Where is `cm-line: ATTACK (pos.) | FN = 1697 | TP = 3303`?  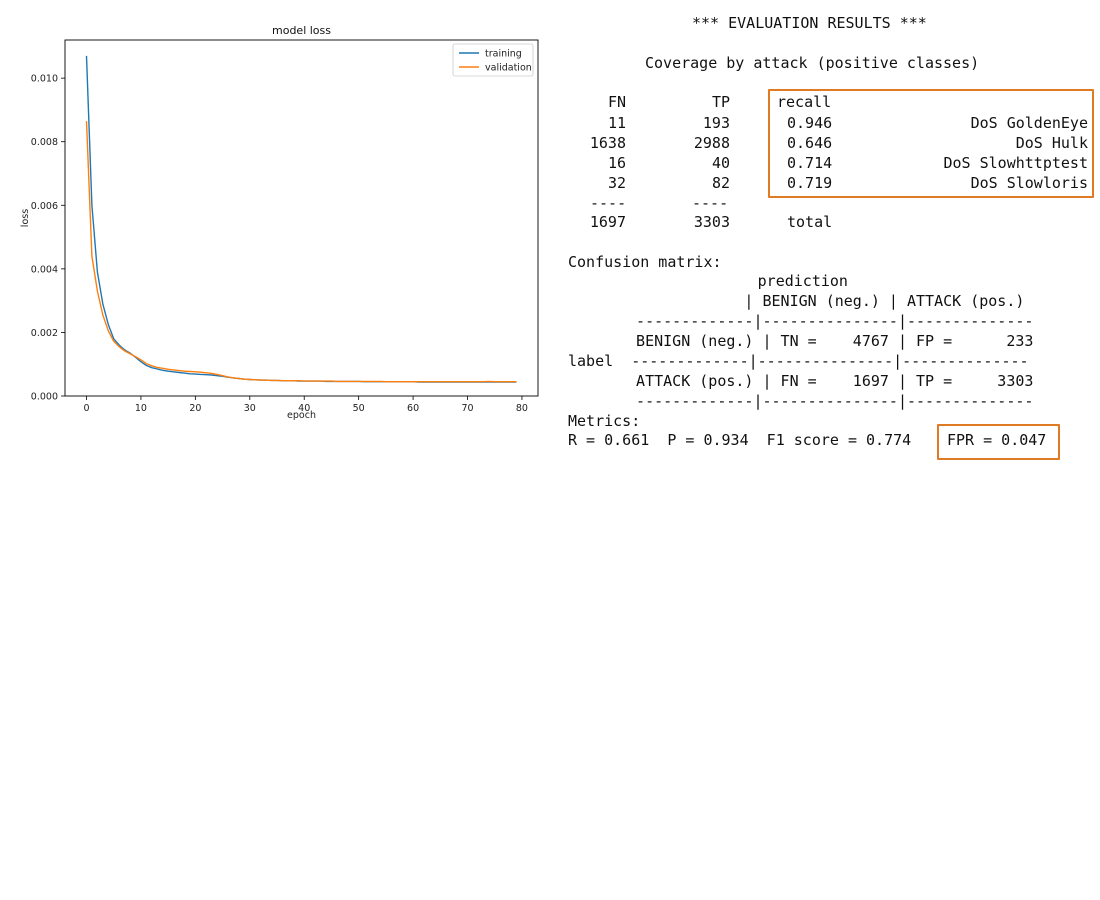 cm-line: ATTACK (pos.) | FN = 1697 | TP = 3303 is located at coordinates (826, 381).